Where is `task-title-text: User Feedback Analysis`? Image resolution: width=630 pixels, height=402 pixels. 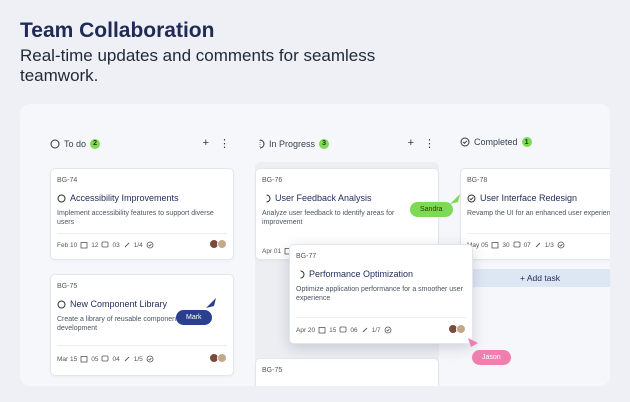
task-title-text: User Feedback Analysis is located at coordinates (323, 198).